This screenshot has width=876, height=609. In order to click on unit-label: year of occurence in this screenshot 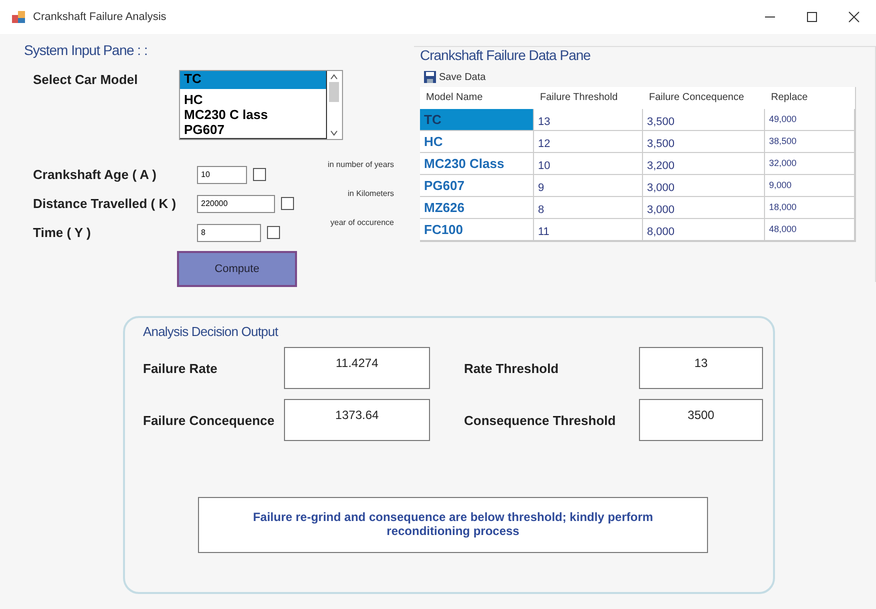, I will do `click(362, 222)`.